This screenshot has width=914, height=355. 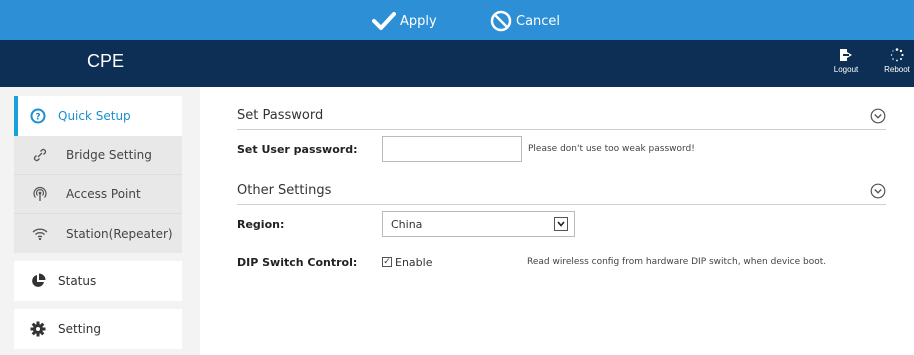 I want to click on pie-chart-icon, so click(x=38, y=281).